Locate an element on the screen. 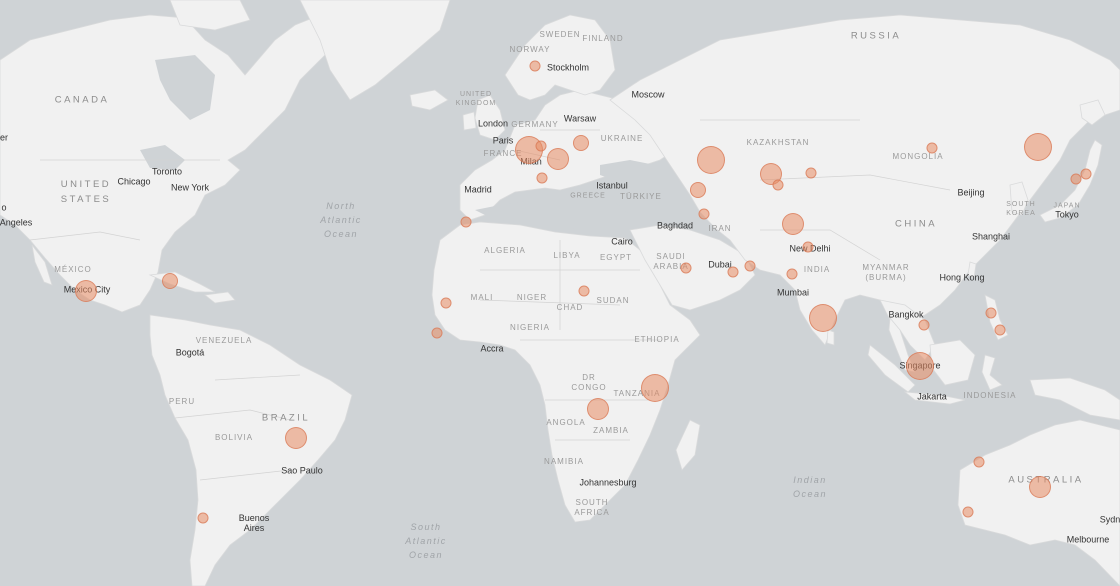  map-marker-zambia is located at coordinates (598, 409).